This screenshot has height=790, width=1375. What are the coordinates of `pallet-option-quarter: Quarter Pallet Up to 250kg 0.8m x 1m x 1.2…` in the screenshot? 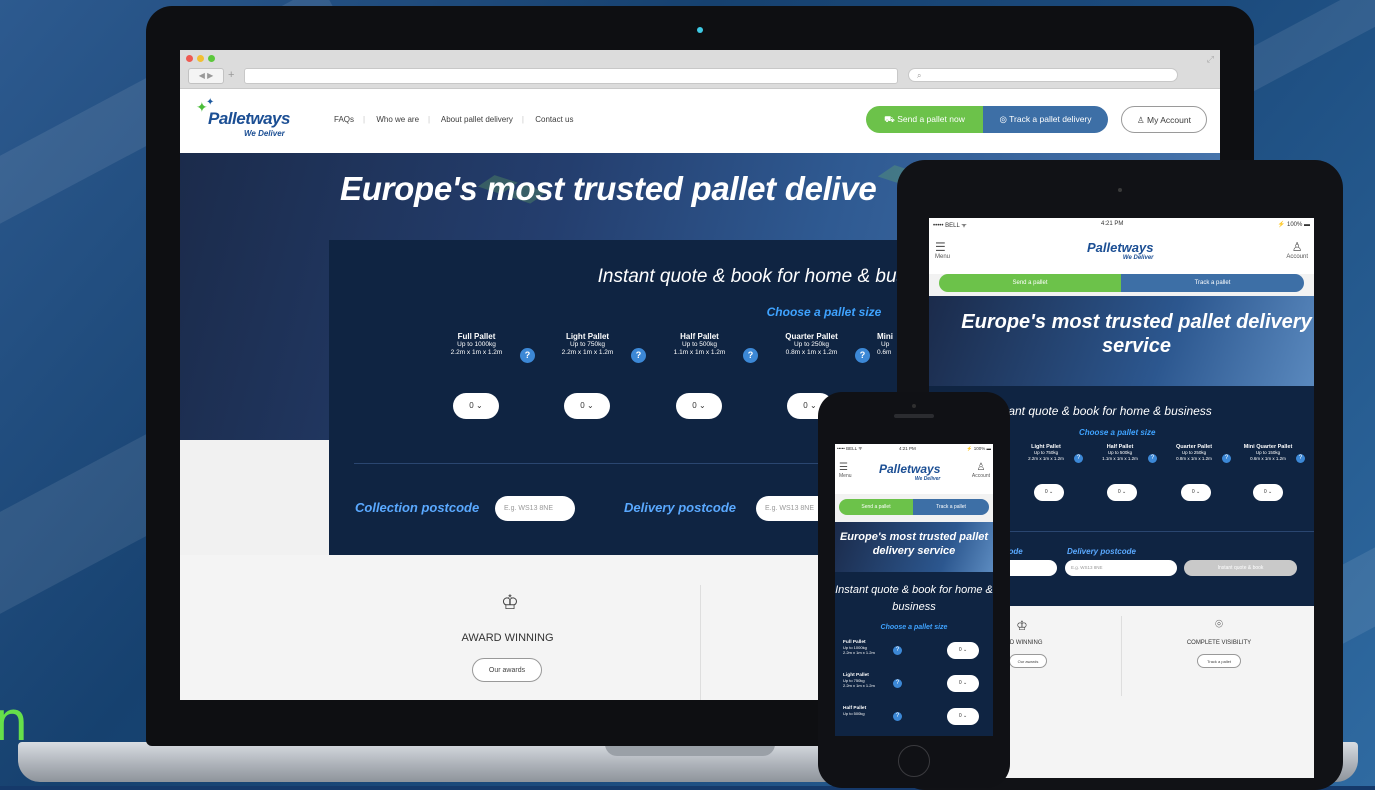 It's located at (1195, 453).